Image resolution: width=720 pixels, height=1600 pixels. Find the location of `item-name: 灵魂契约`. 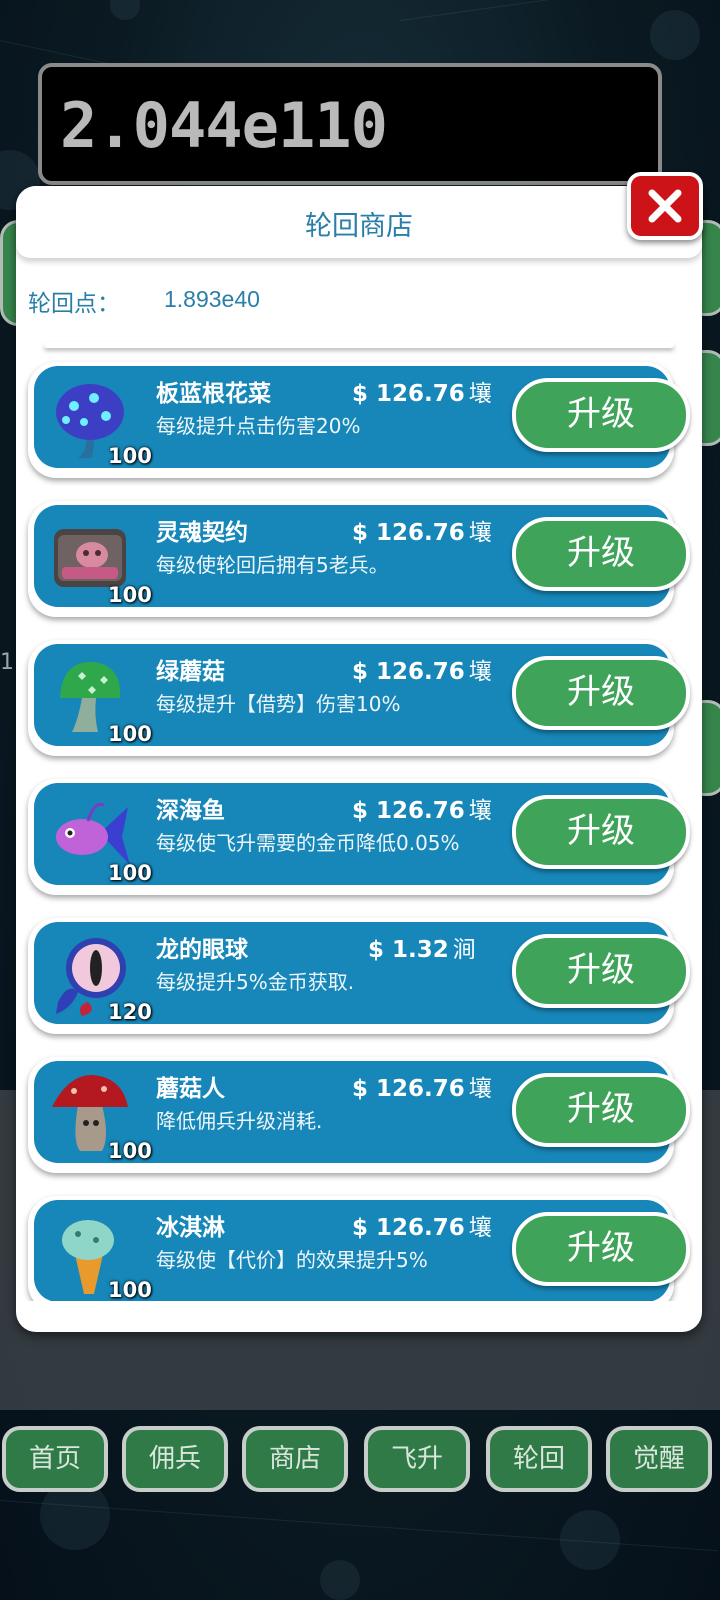

item-name: 灵魂契约 is located at coordinates (202, 533).